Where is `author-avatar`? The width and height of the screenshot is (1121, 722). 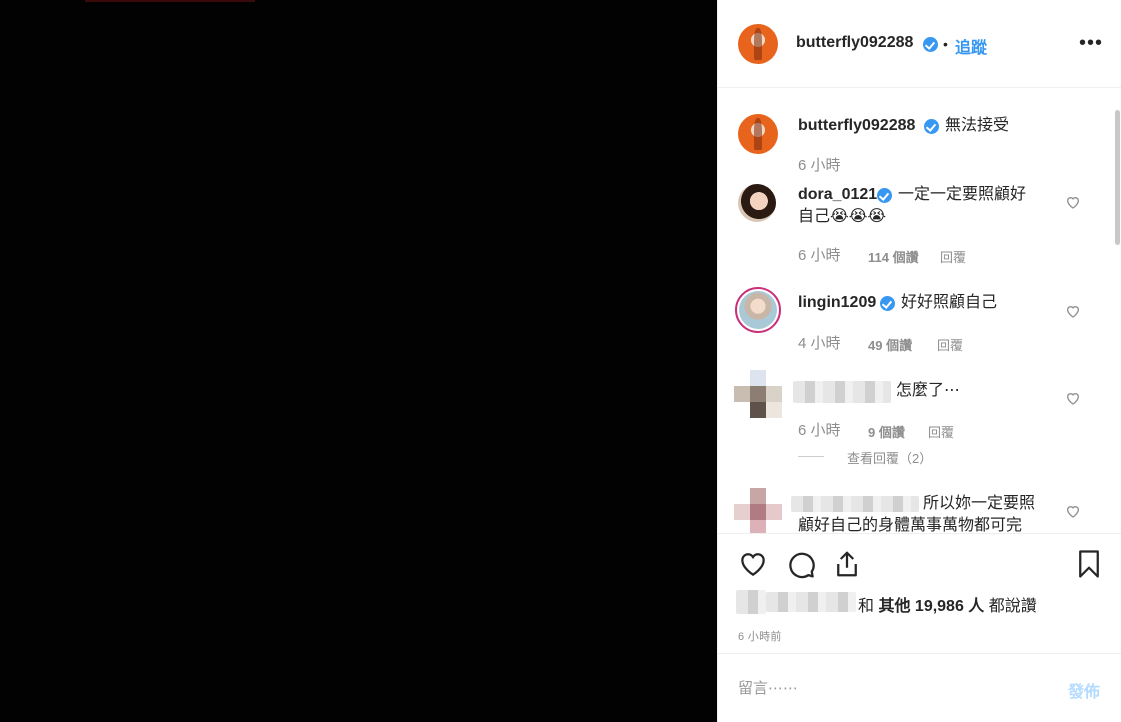 author-avatar is located at coordinates (758, 44).